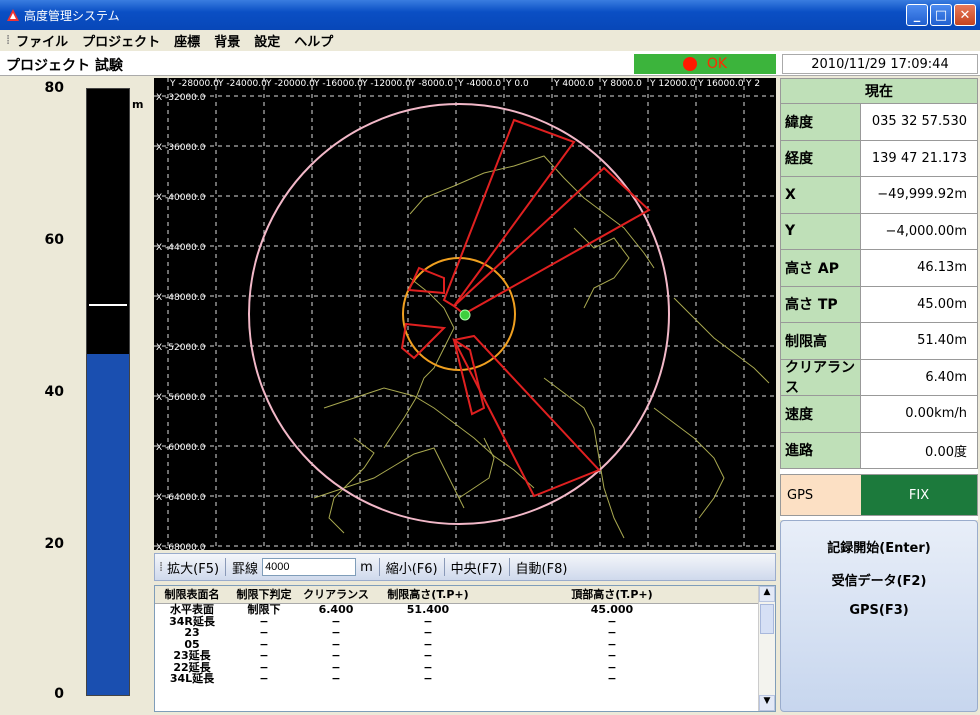 The height and width of the screenshot is (715, 980). What do you see at coordinates (879, 304) in the screenshot?
I see `current-row: 高さ TP 45.00m` at bounding box center [879, 304].